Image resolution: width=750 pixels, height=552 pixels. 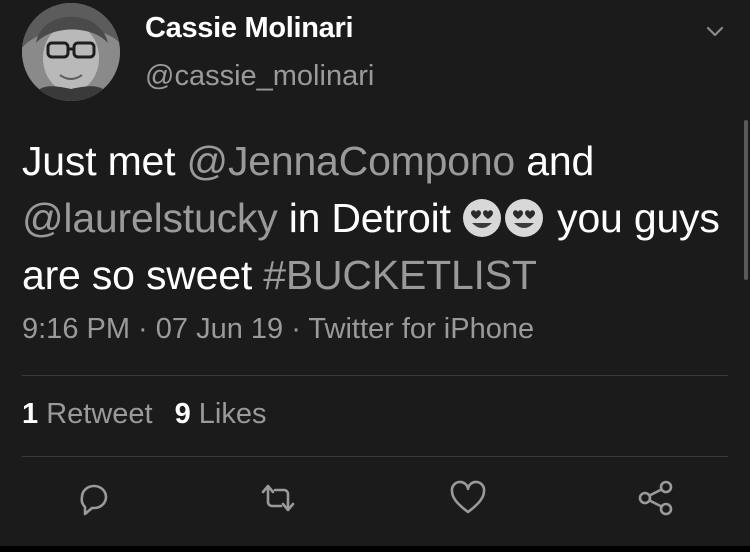 I want to click on tweet-text-part: in Detroit, so click(x=369, y=218).